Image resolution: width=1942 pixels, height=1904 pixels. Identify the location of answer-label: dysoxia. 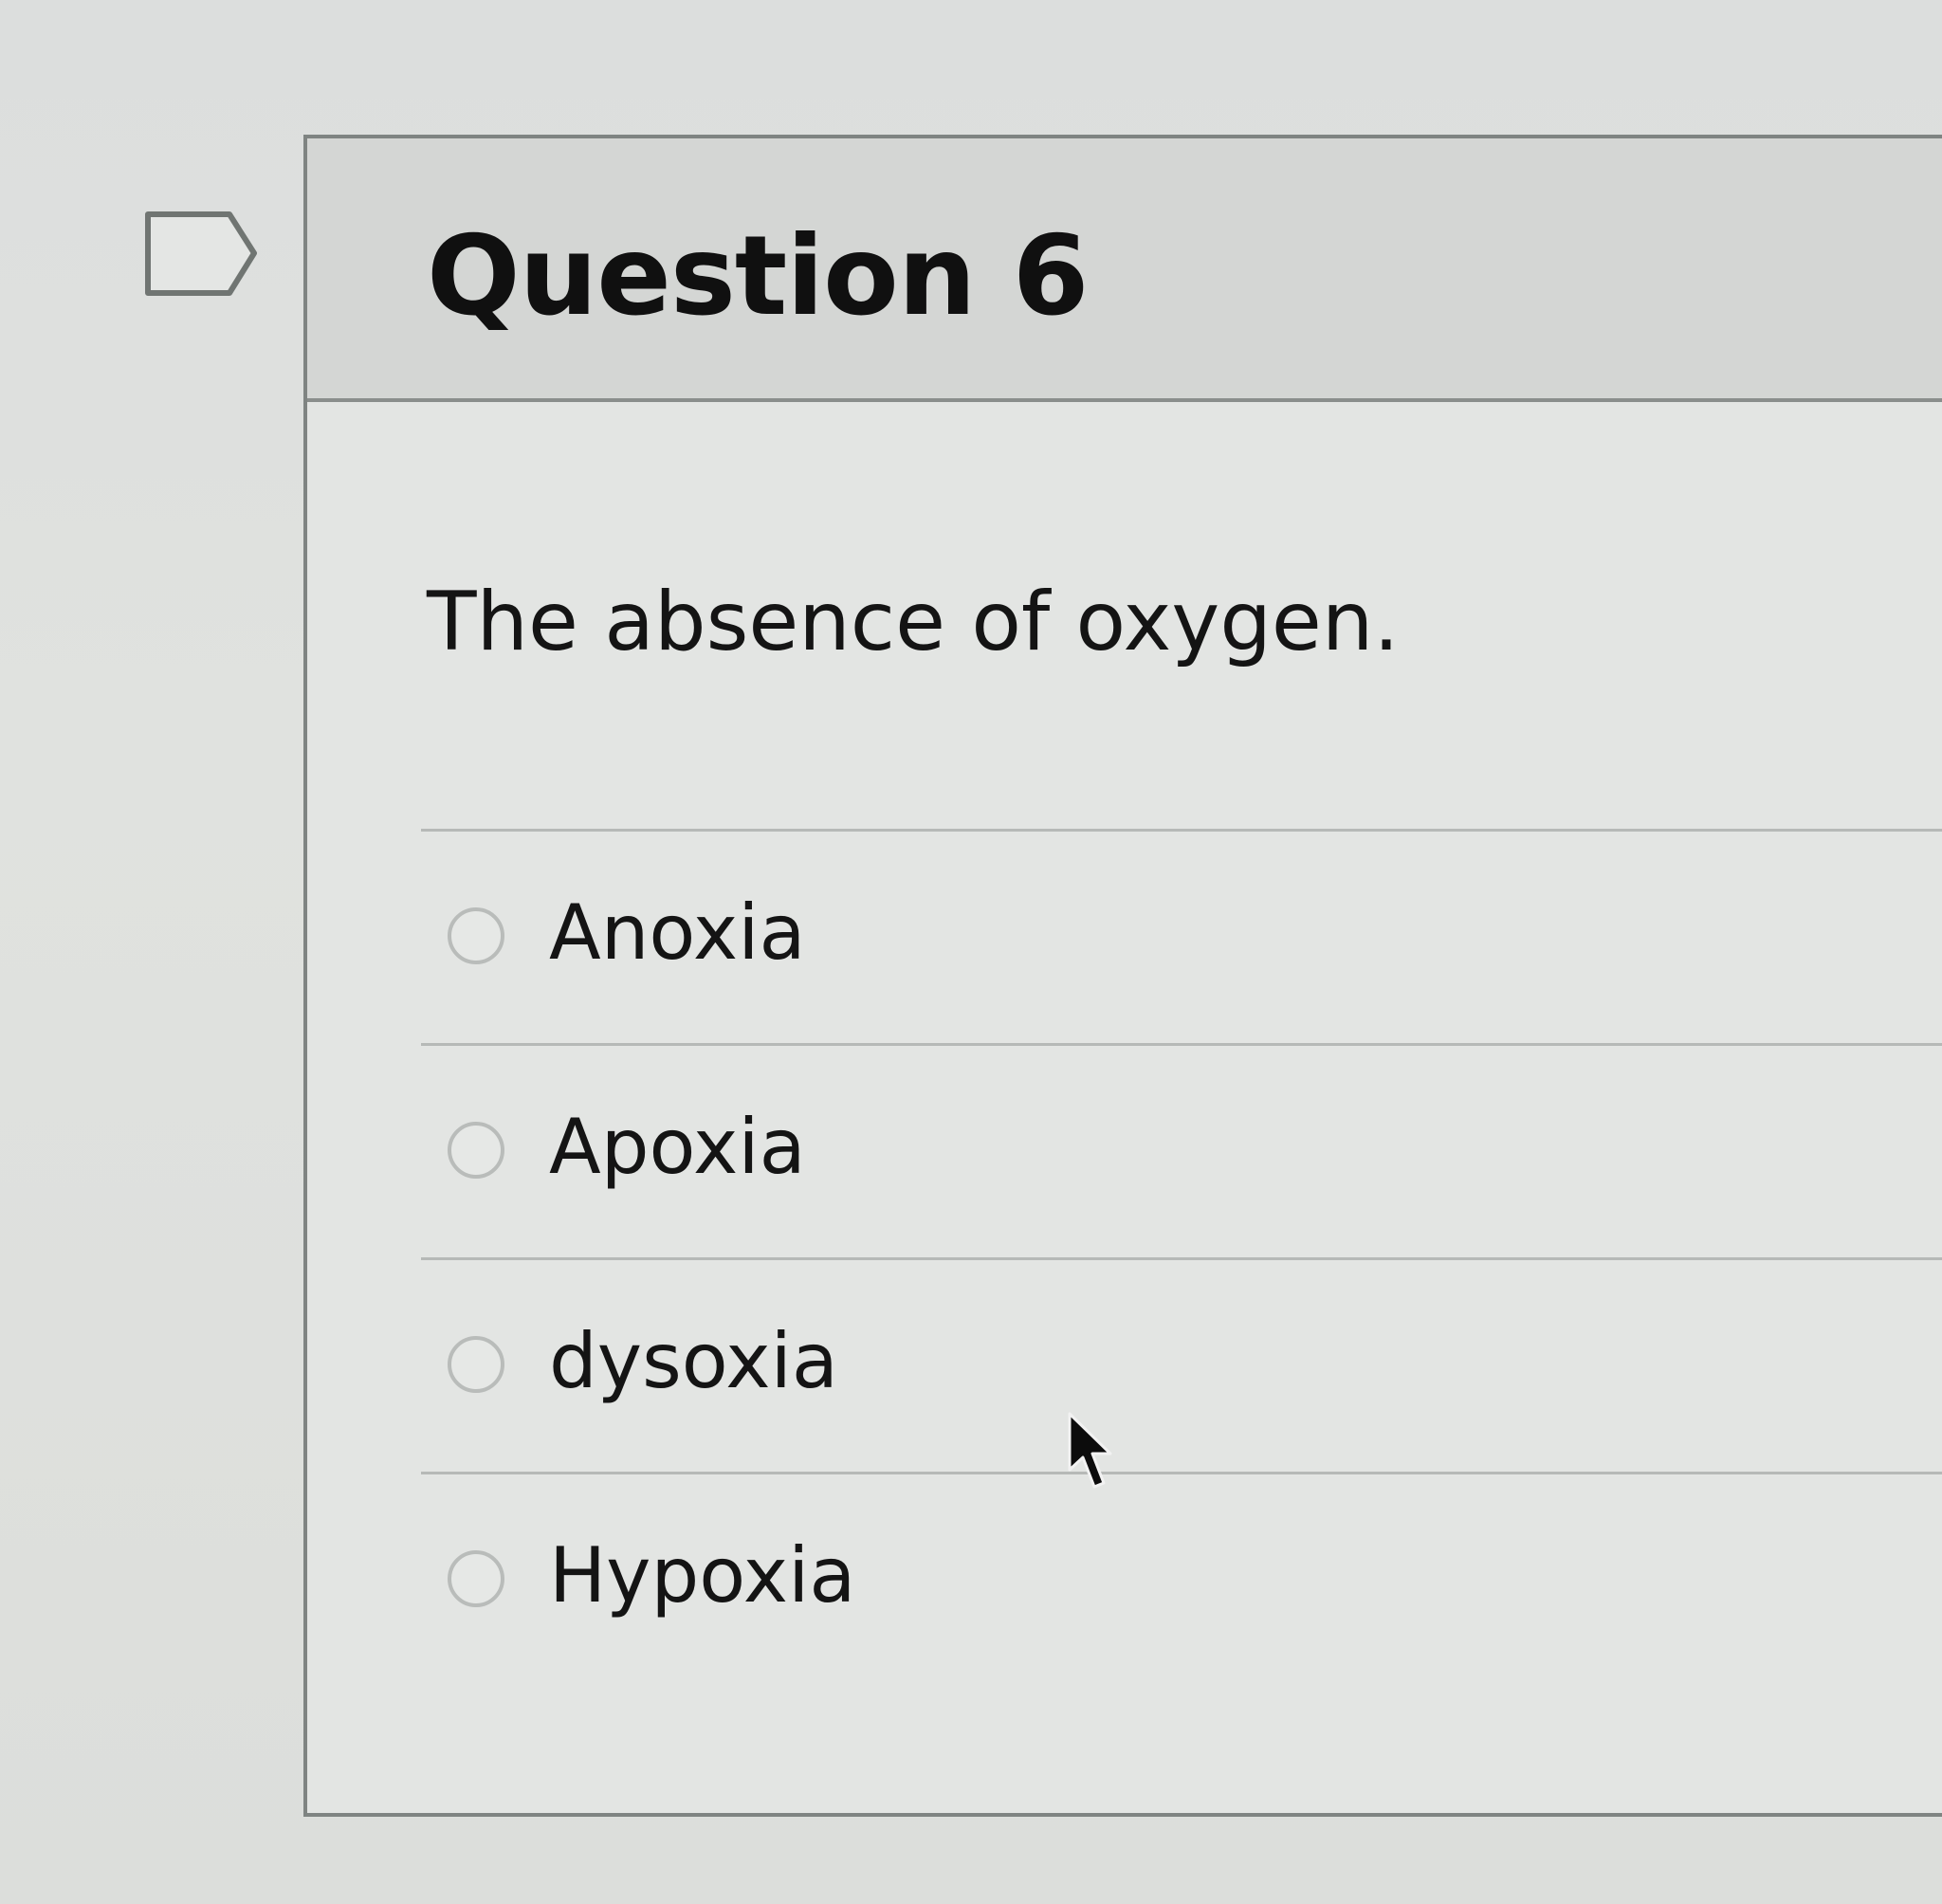
(693, 1361).